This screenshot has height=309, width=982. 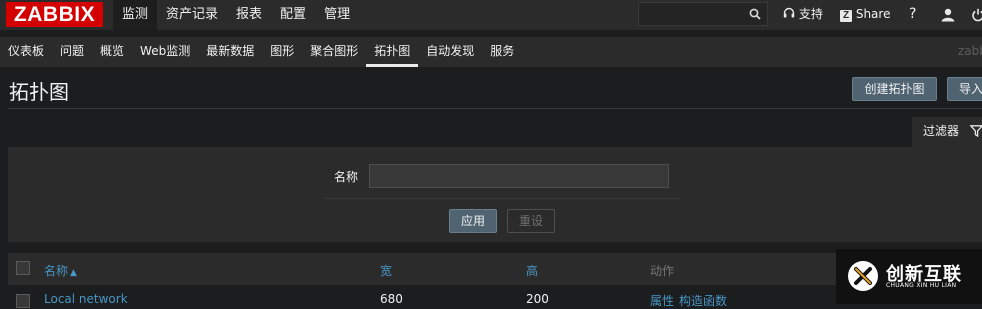 What do you see at coordinates (873, 14) in the screenshot?
I see `share-label: Share` at bounding box center [873, 14].